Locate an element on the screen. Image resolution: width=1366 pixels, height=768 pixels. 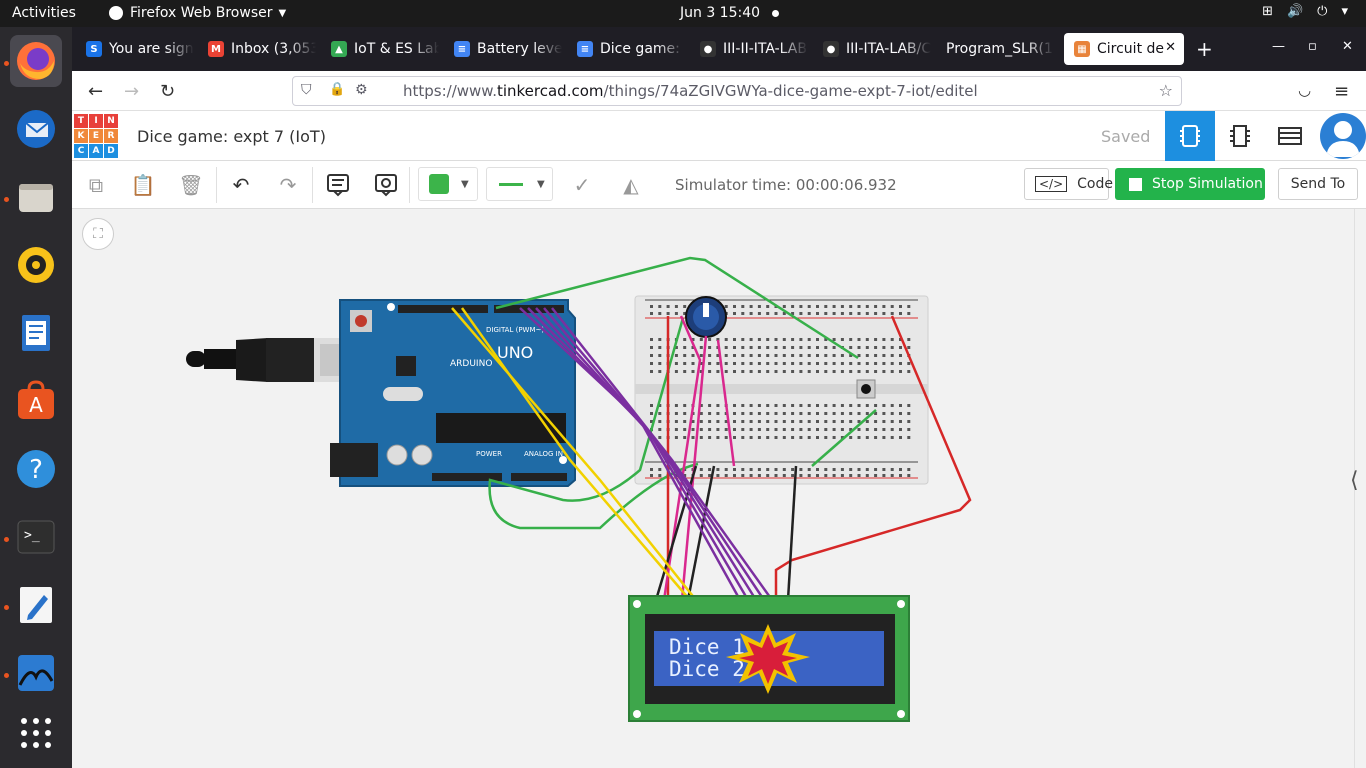
browser-tab: M Inbox (3,053 is located at coordinates (257, 49).